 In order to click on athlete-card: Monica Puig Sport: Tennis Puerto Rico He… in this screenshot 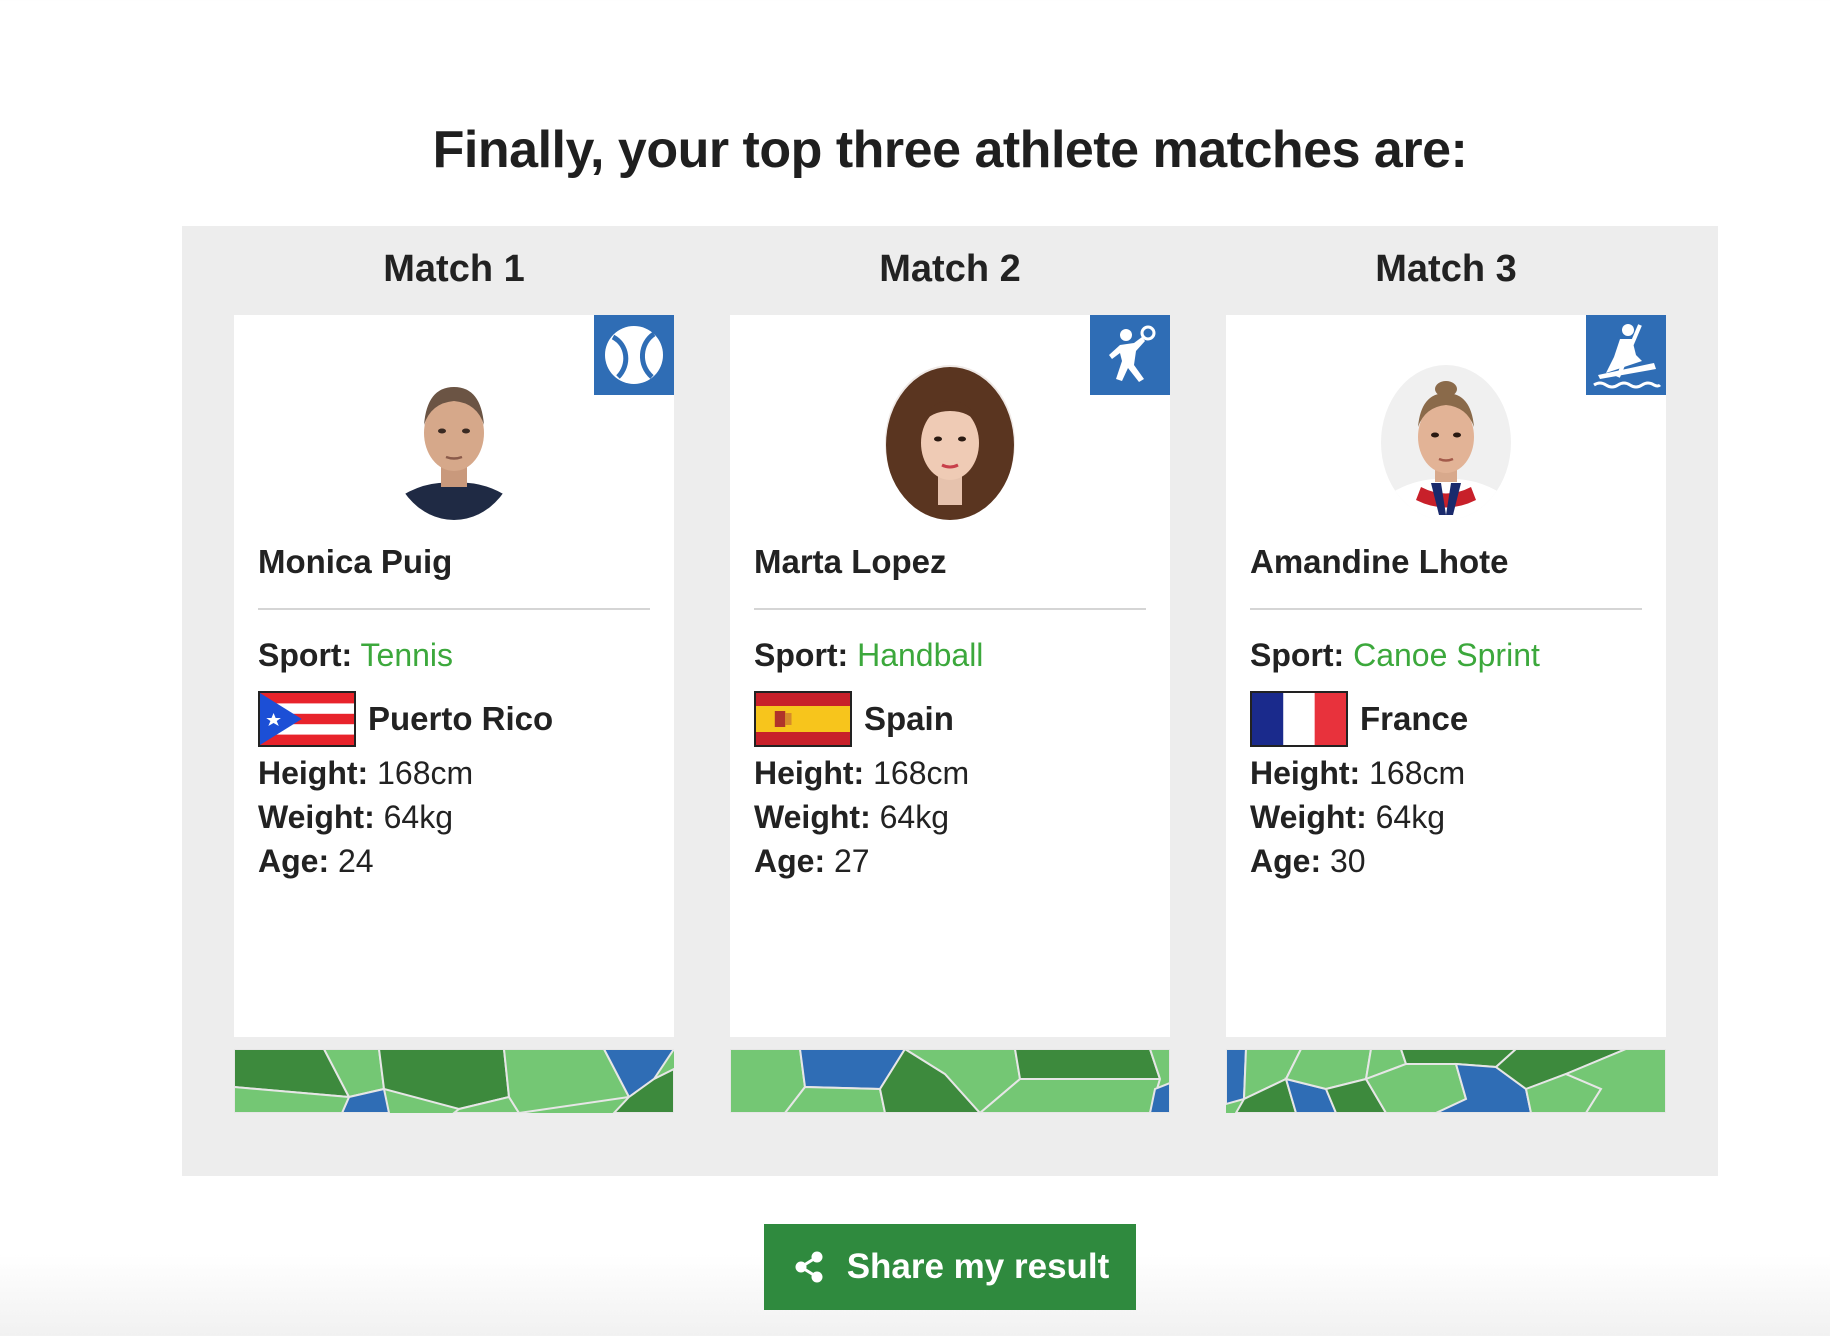, I will do `click(454, 676)`.